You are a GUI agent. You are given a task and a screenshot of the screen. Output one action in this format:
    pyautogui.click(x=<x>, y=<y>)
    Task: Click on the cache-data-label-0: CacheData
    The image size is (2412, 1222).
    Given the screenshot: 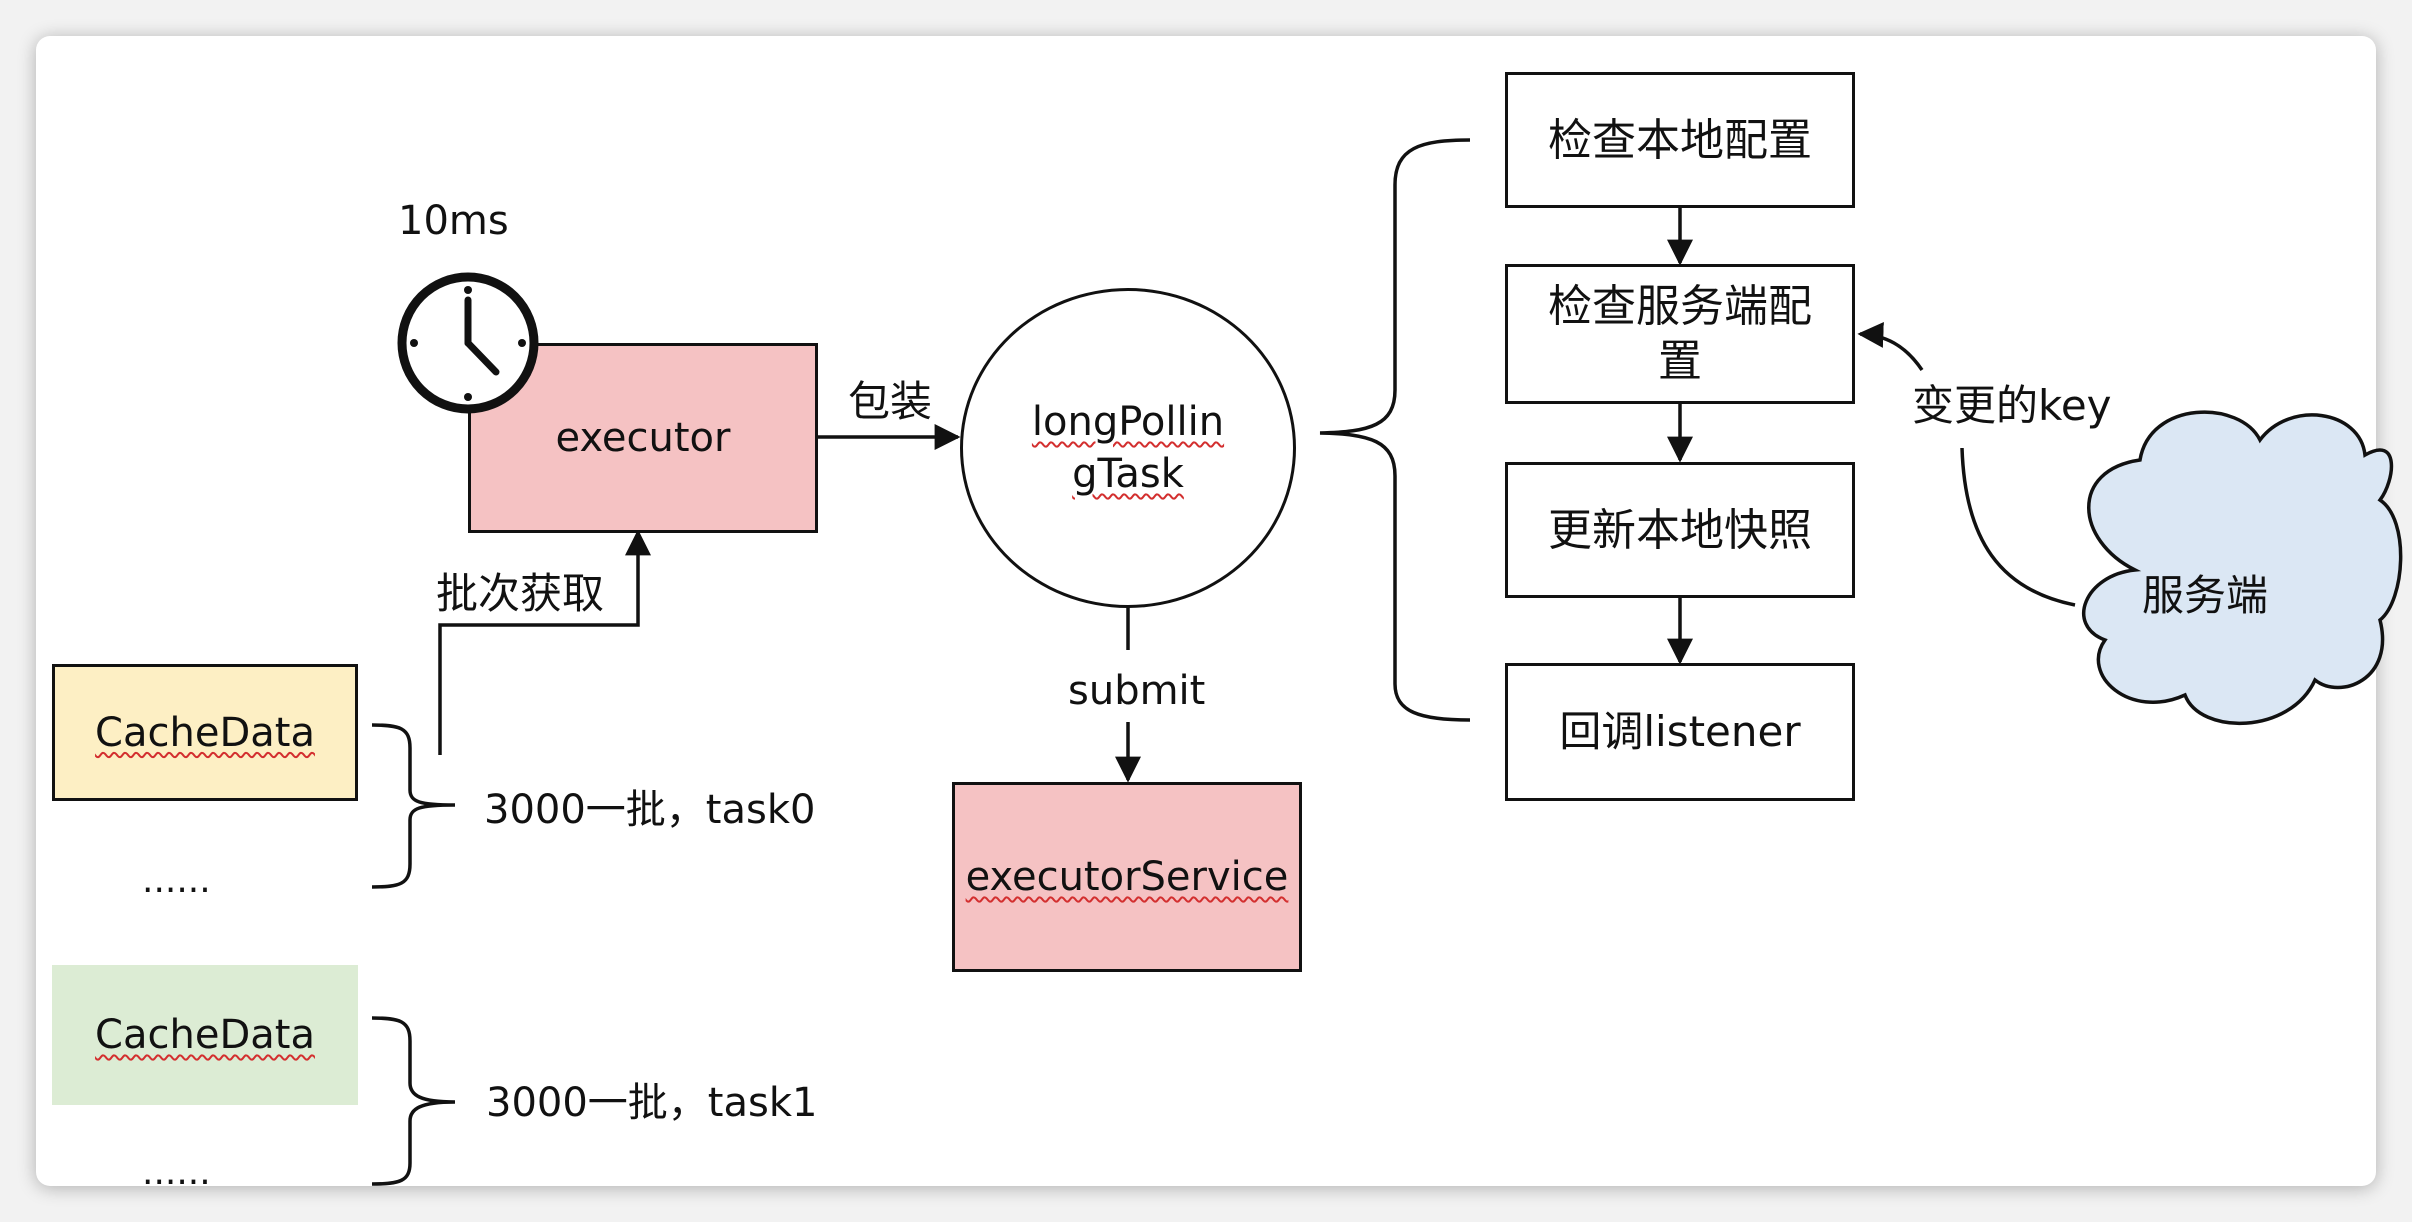 What is the action you would take?
    pyautogui.click(x=205, y=732)
    